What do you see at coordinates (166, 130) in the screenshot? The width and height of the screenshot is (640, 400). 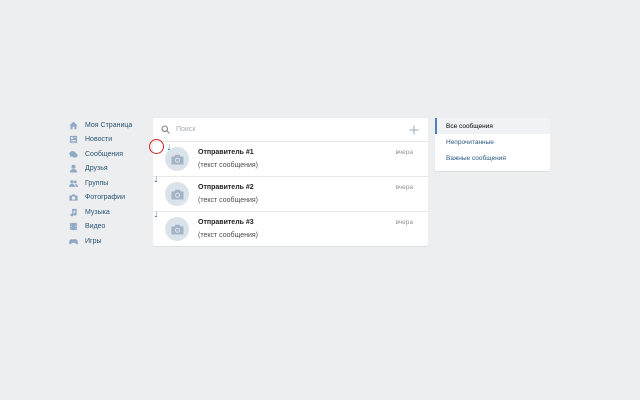 I see `search-icon` at bounding box center [166, 130].